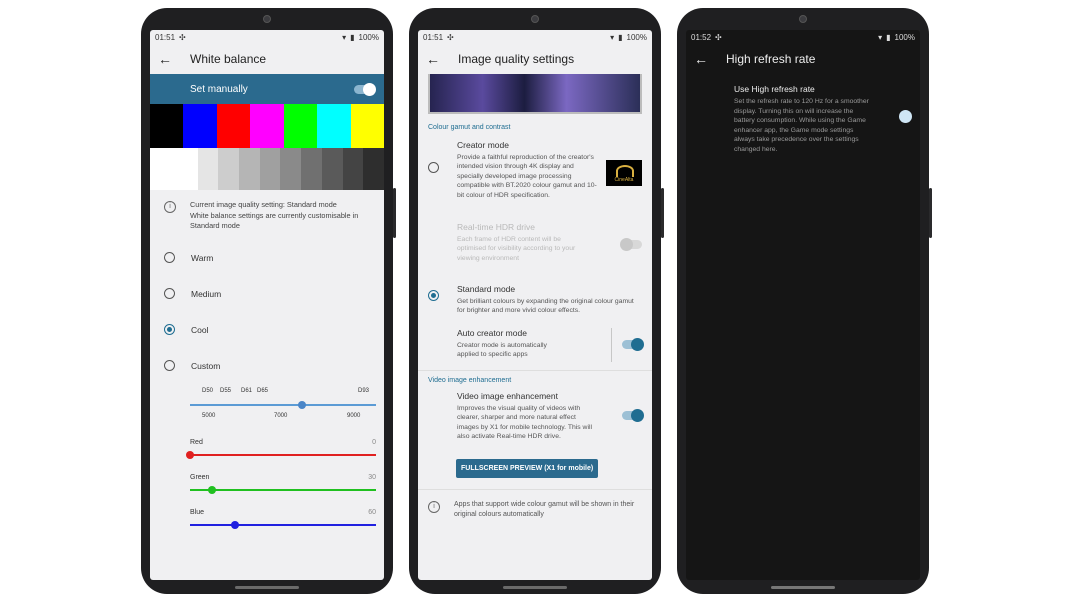 Image resolution: width=1070 pixels, height=602 pixels. I want to click on temperature-slider, so click(283, 405).